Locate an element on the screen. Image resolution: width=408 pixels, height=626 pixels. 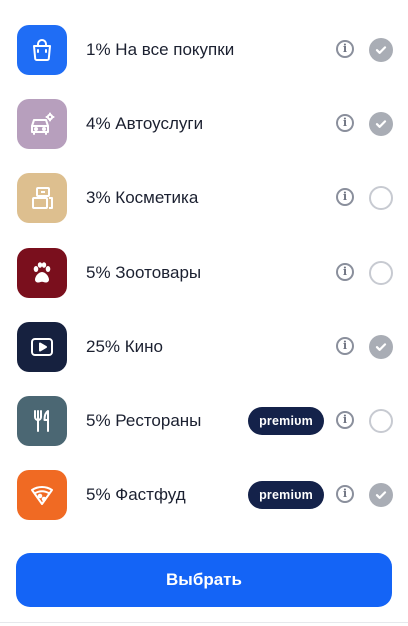
category-row: 5% Рестораны premiυm i is located at coordinates (204, 433).